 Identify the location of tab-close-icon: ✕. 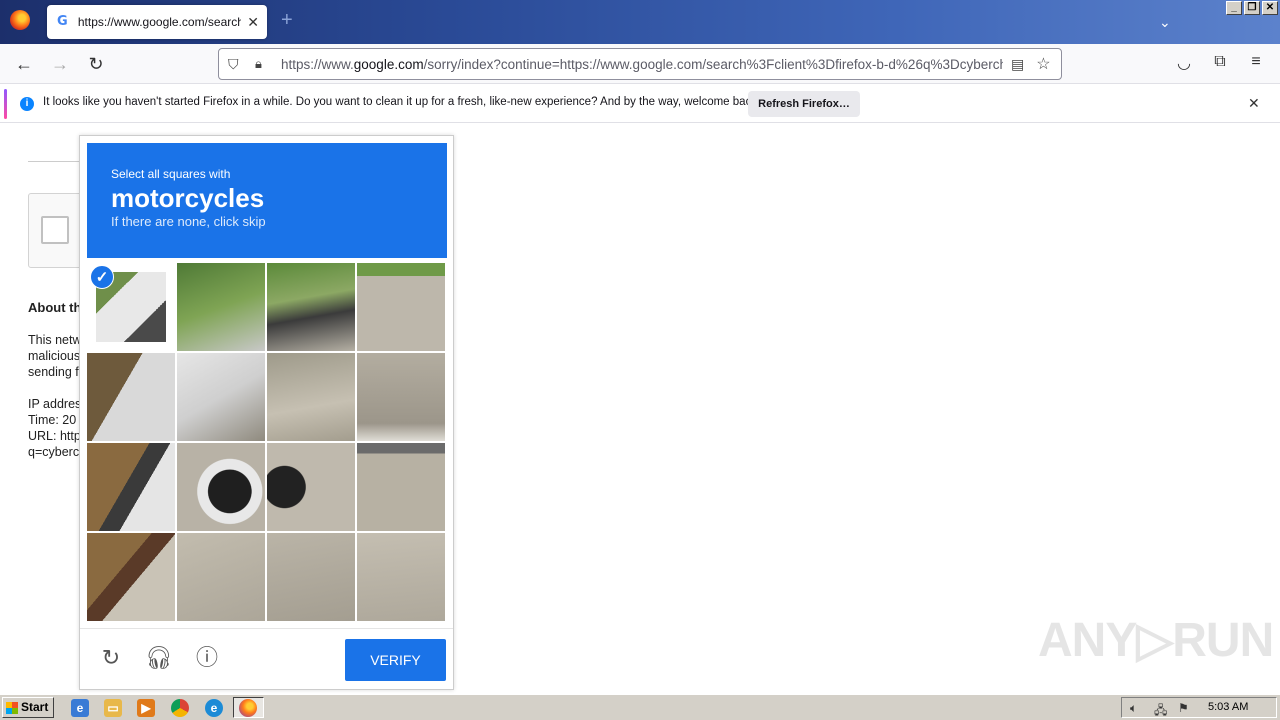
(253, 22).